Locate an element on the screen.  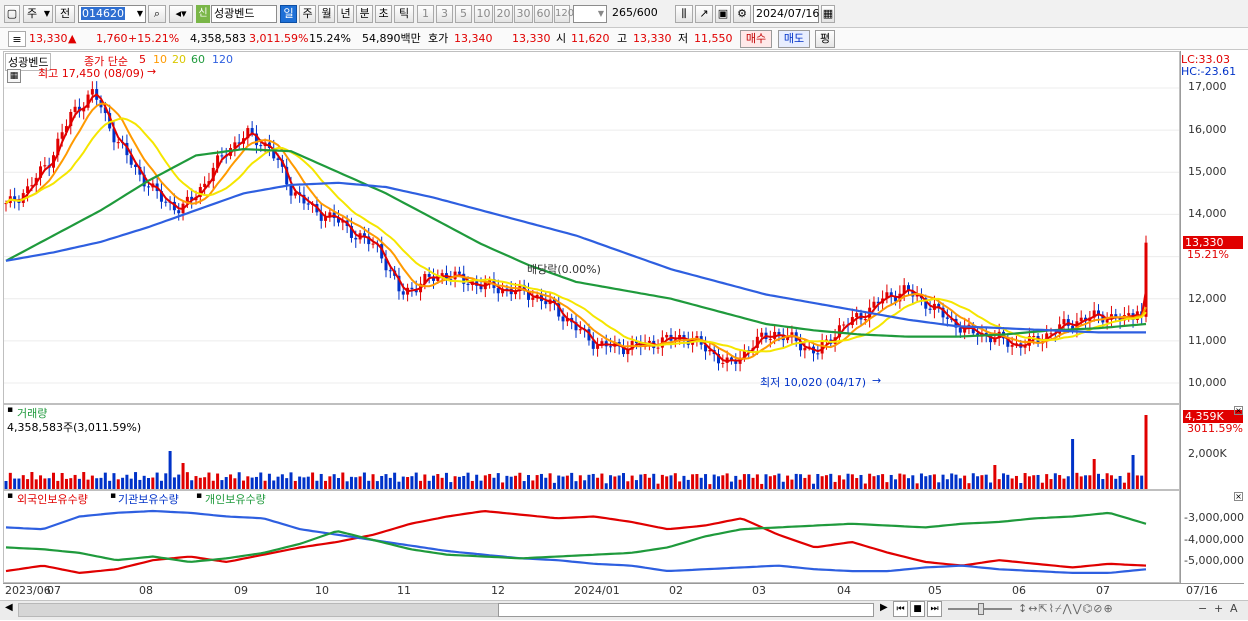
search-icon: ⌕ is located at coordinates (157, 14).